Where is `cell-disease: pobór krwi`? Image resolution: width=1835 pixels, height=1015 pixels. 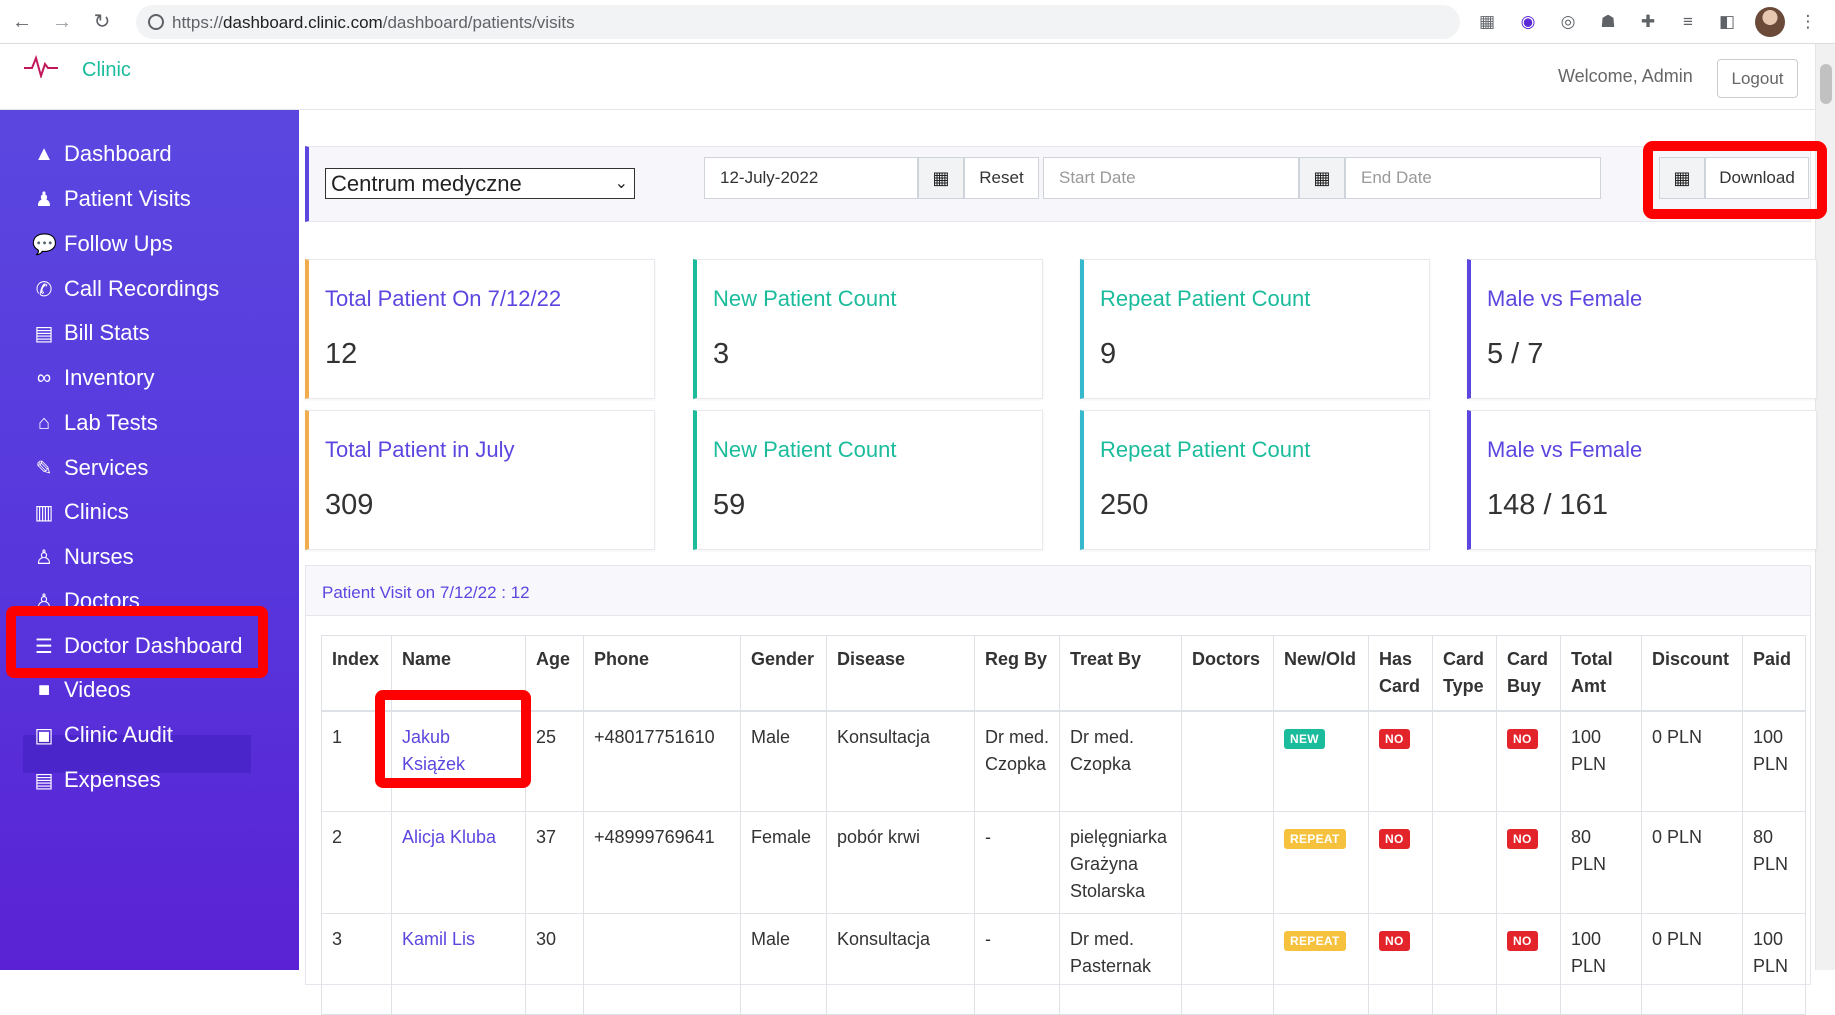 cell-disease: pobór krwi is located at coordinates (900, 862).